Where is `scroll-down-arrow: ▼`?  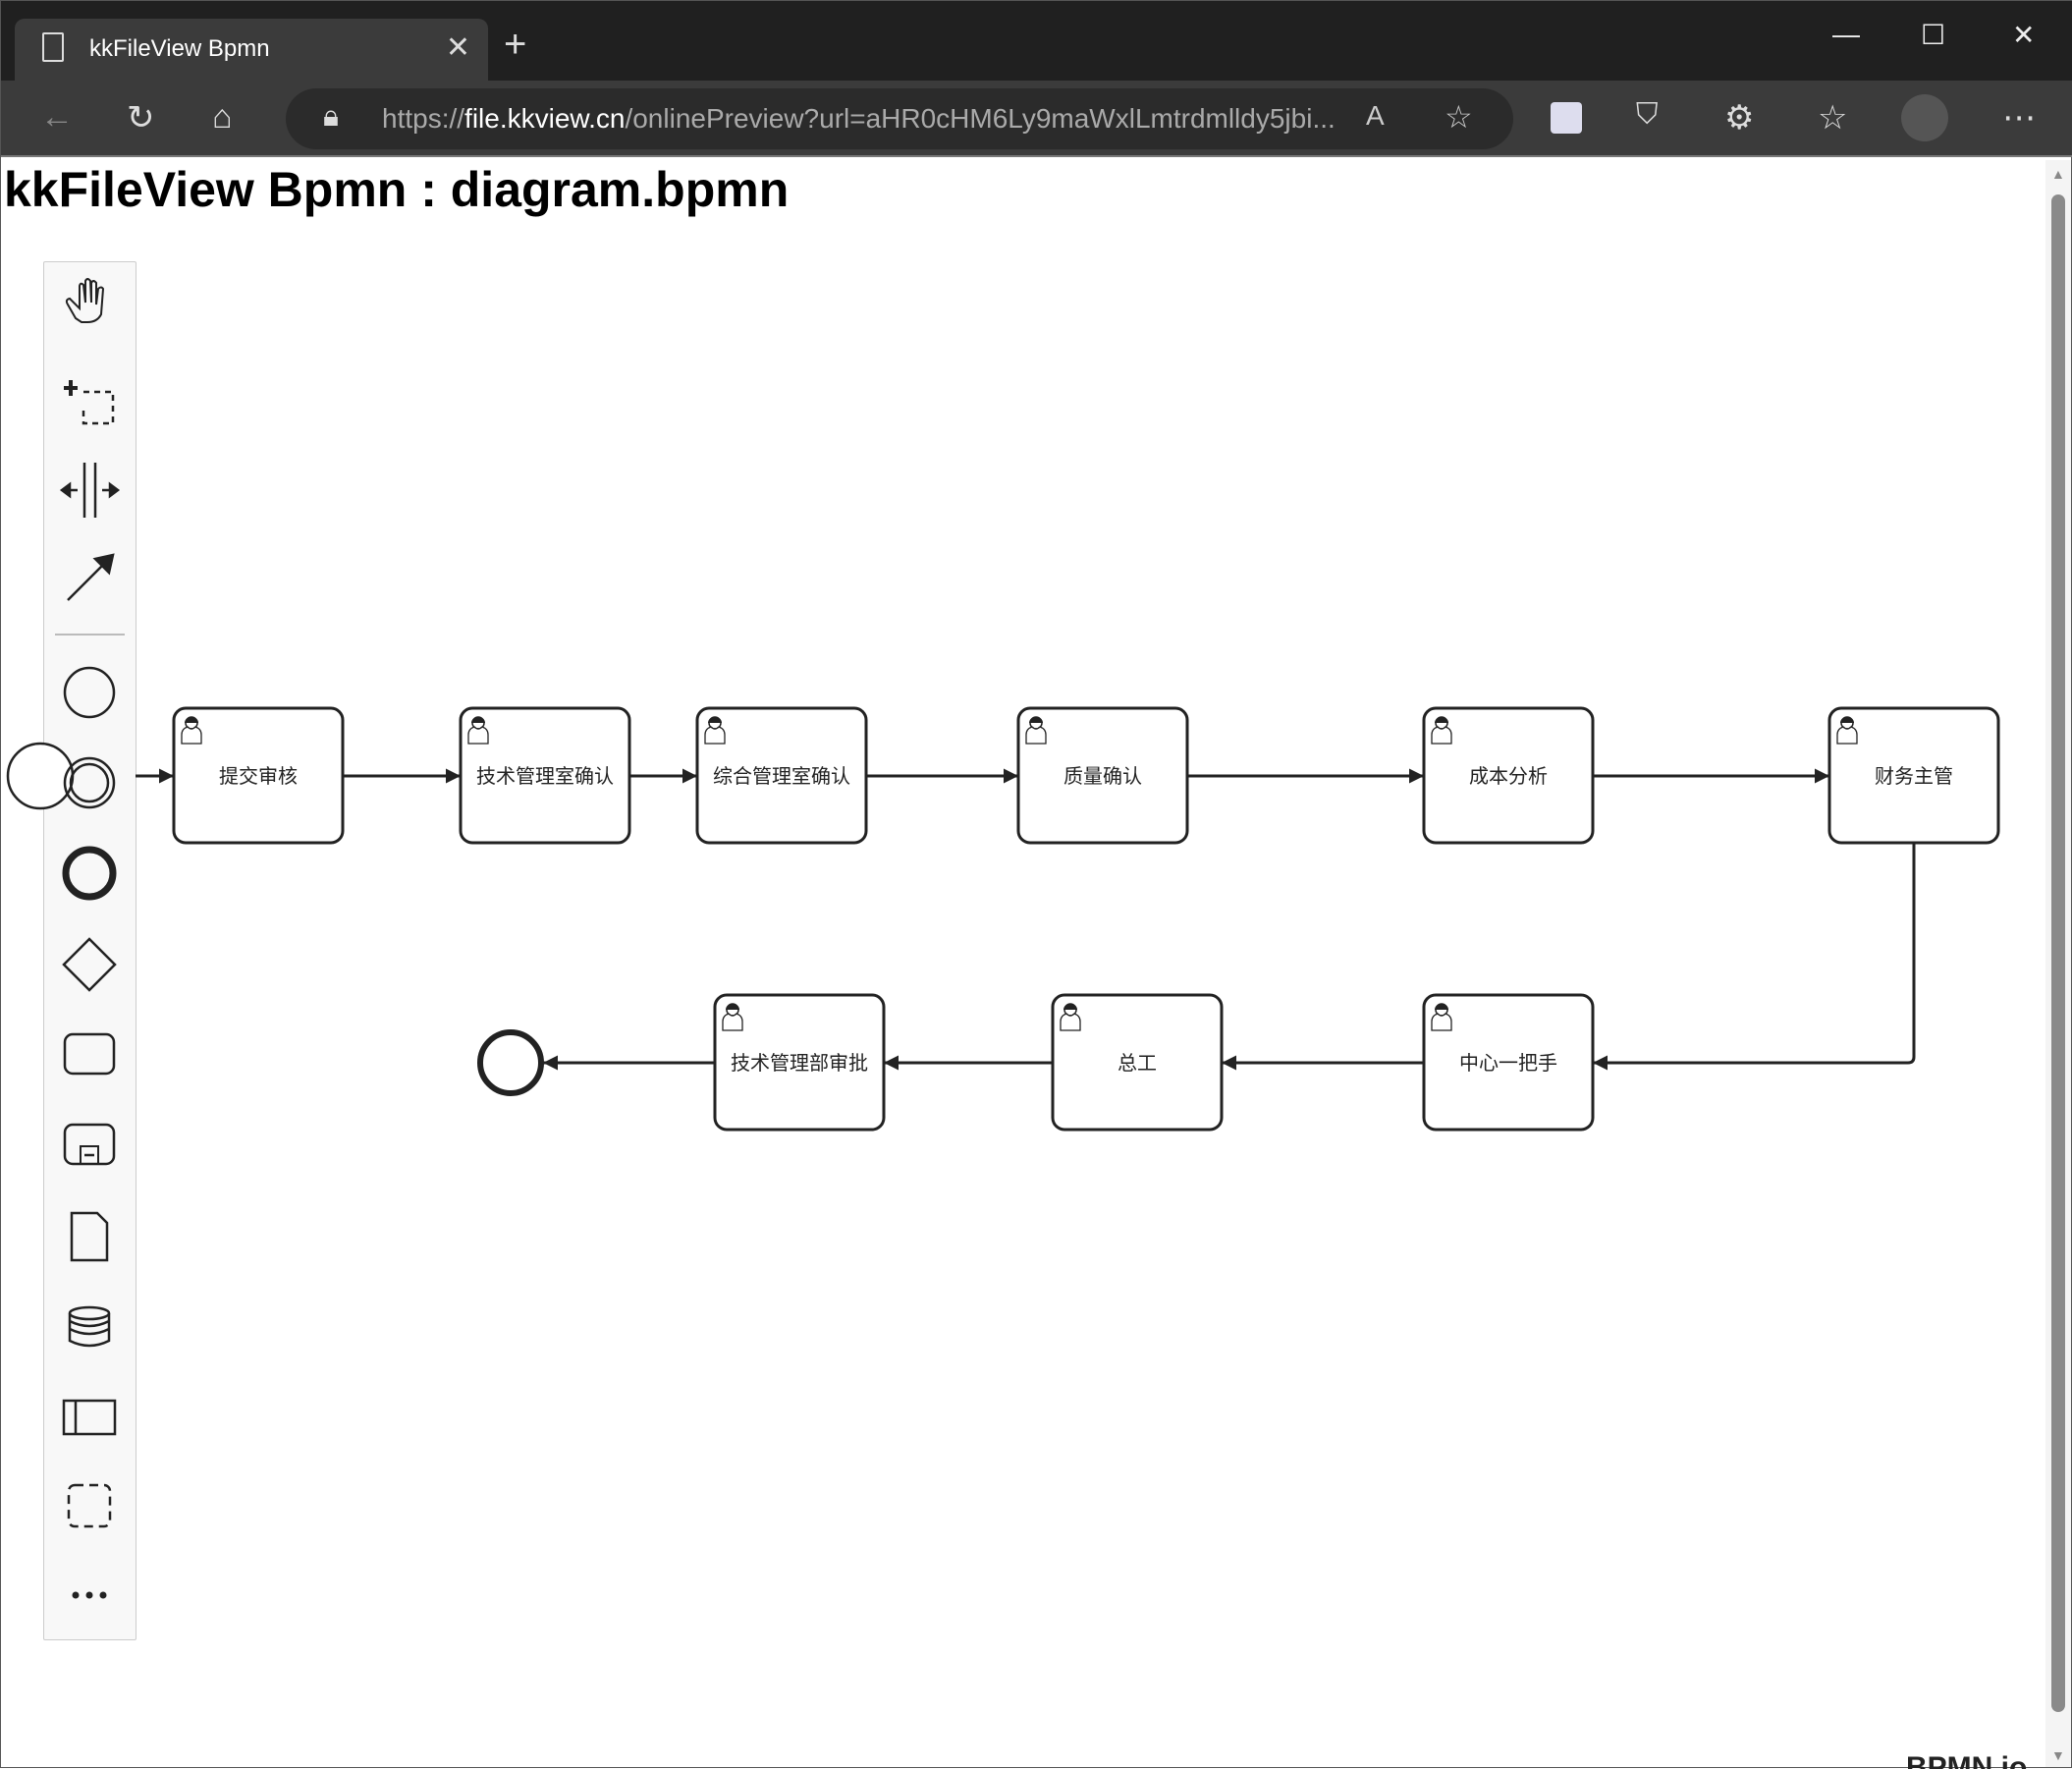
scroll-down-arrow: ▼ is located at coordinates (2058, 1755).